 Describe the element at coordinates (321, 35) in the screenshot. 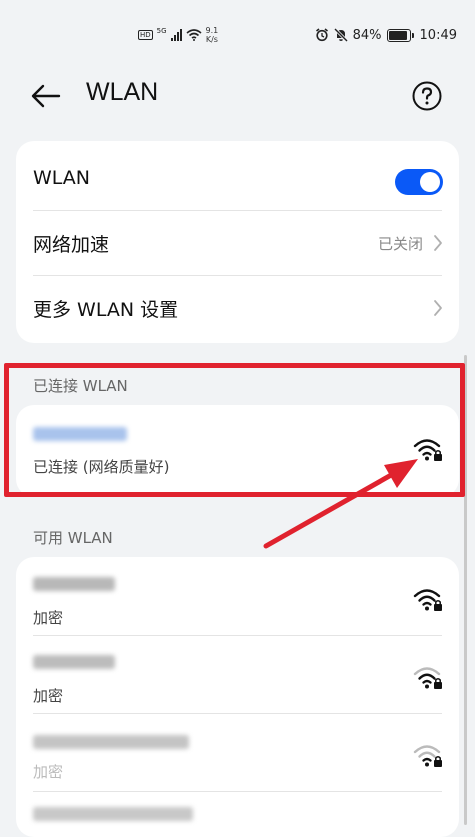

I see `alarm-icon` at that location.